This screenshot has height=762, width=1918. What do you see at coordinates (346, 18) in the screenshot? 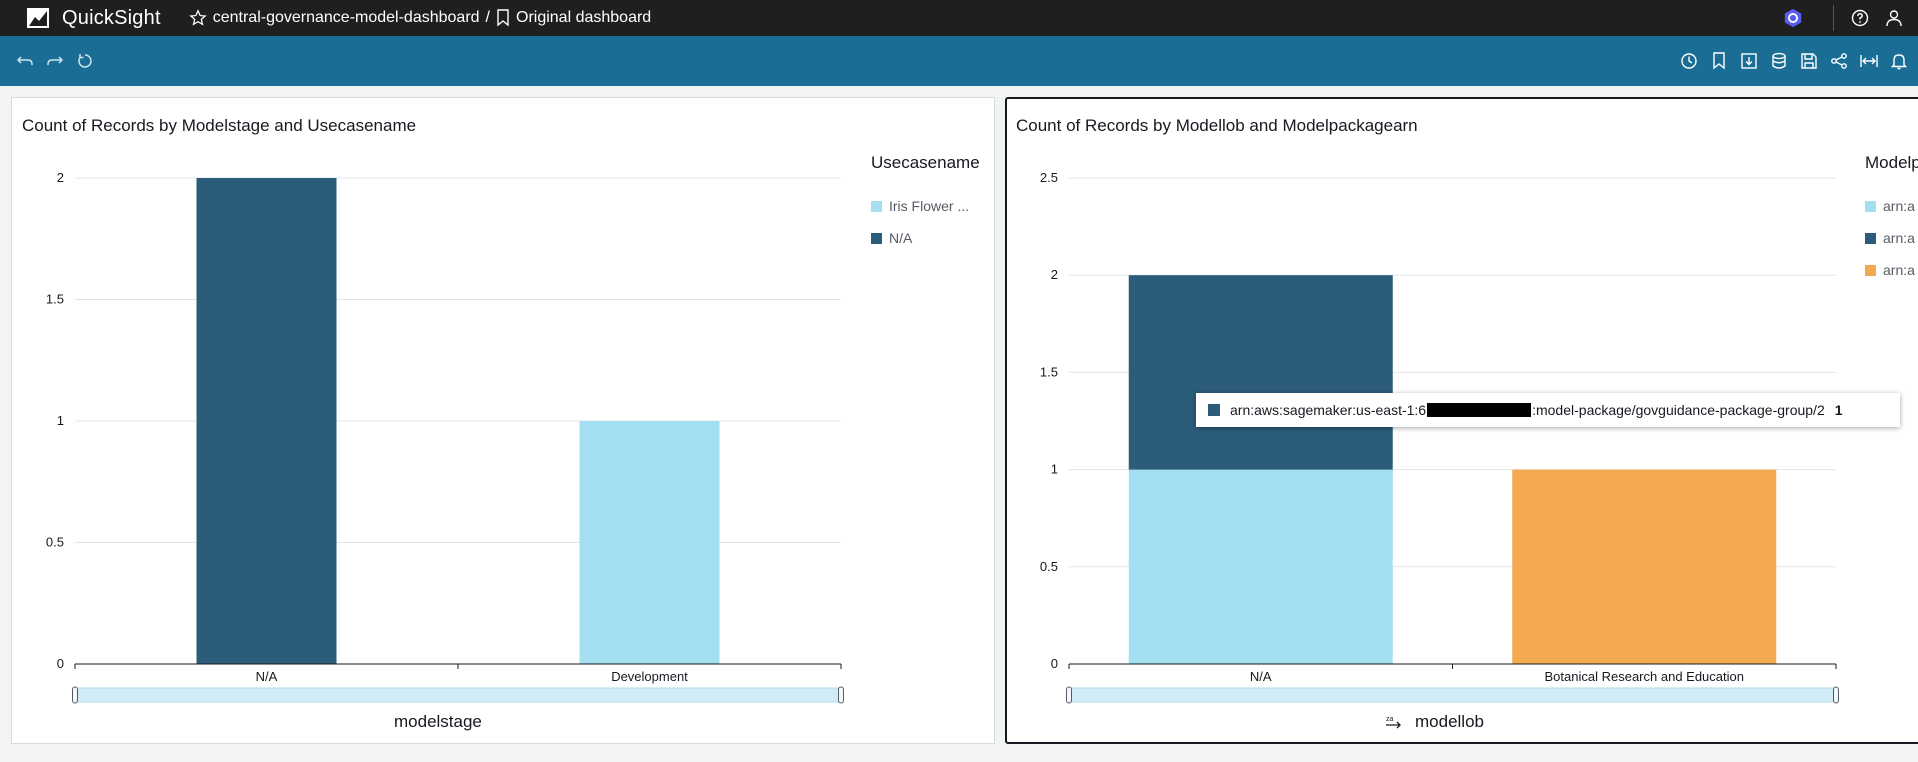
I see `dashboard-name: central-governance-model-dashboard` at bounding box center [346, 18].